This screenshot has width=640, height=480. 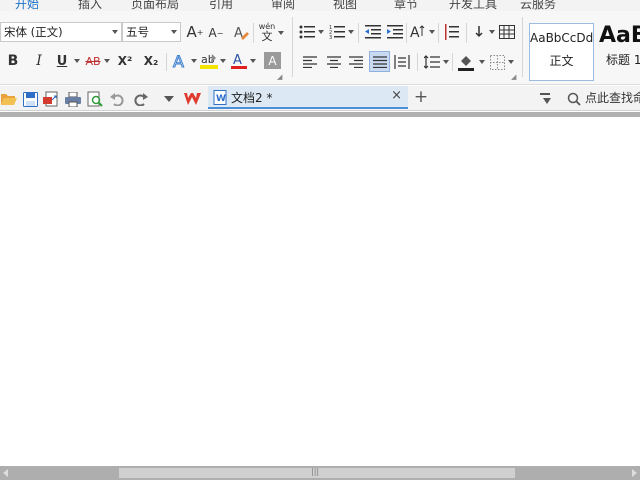 I want to click on document-icon: W, so click(x=220, y=97).